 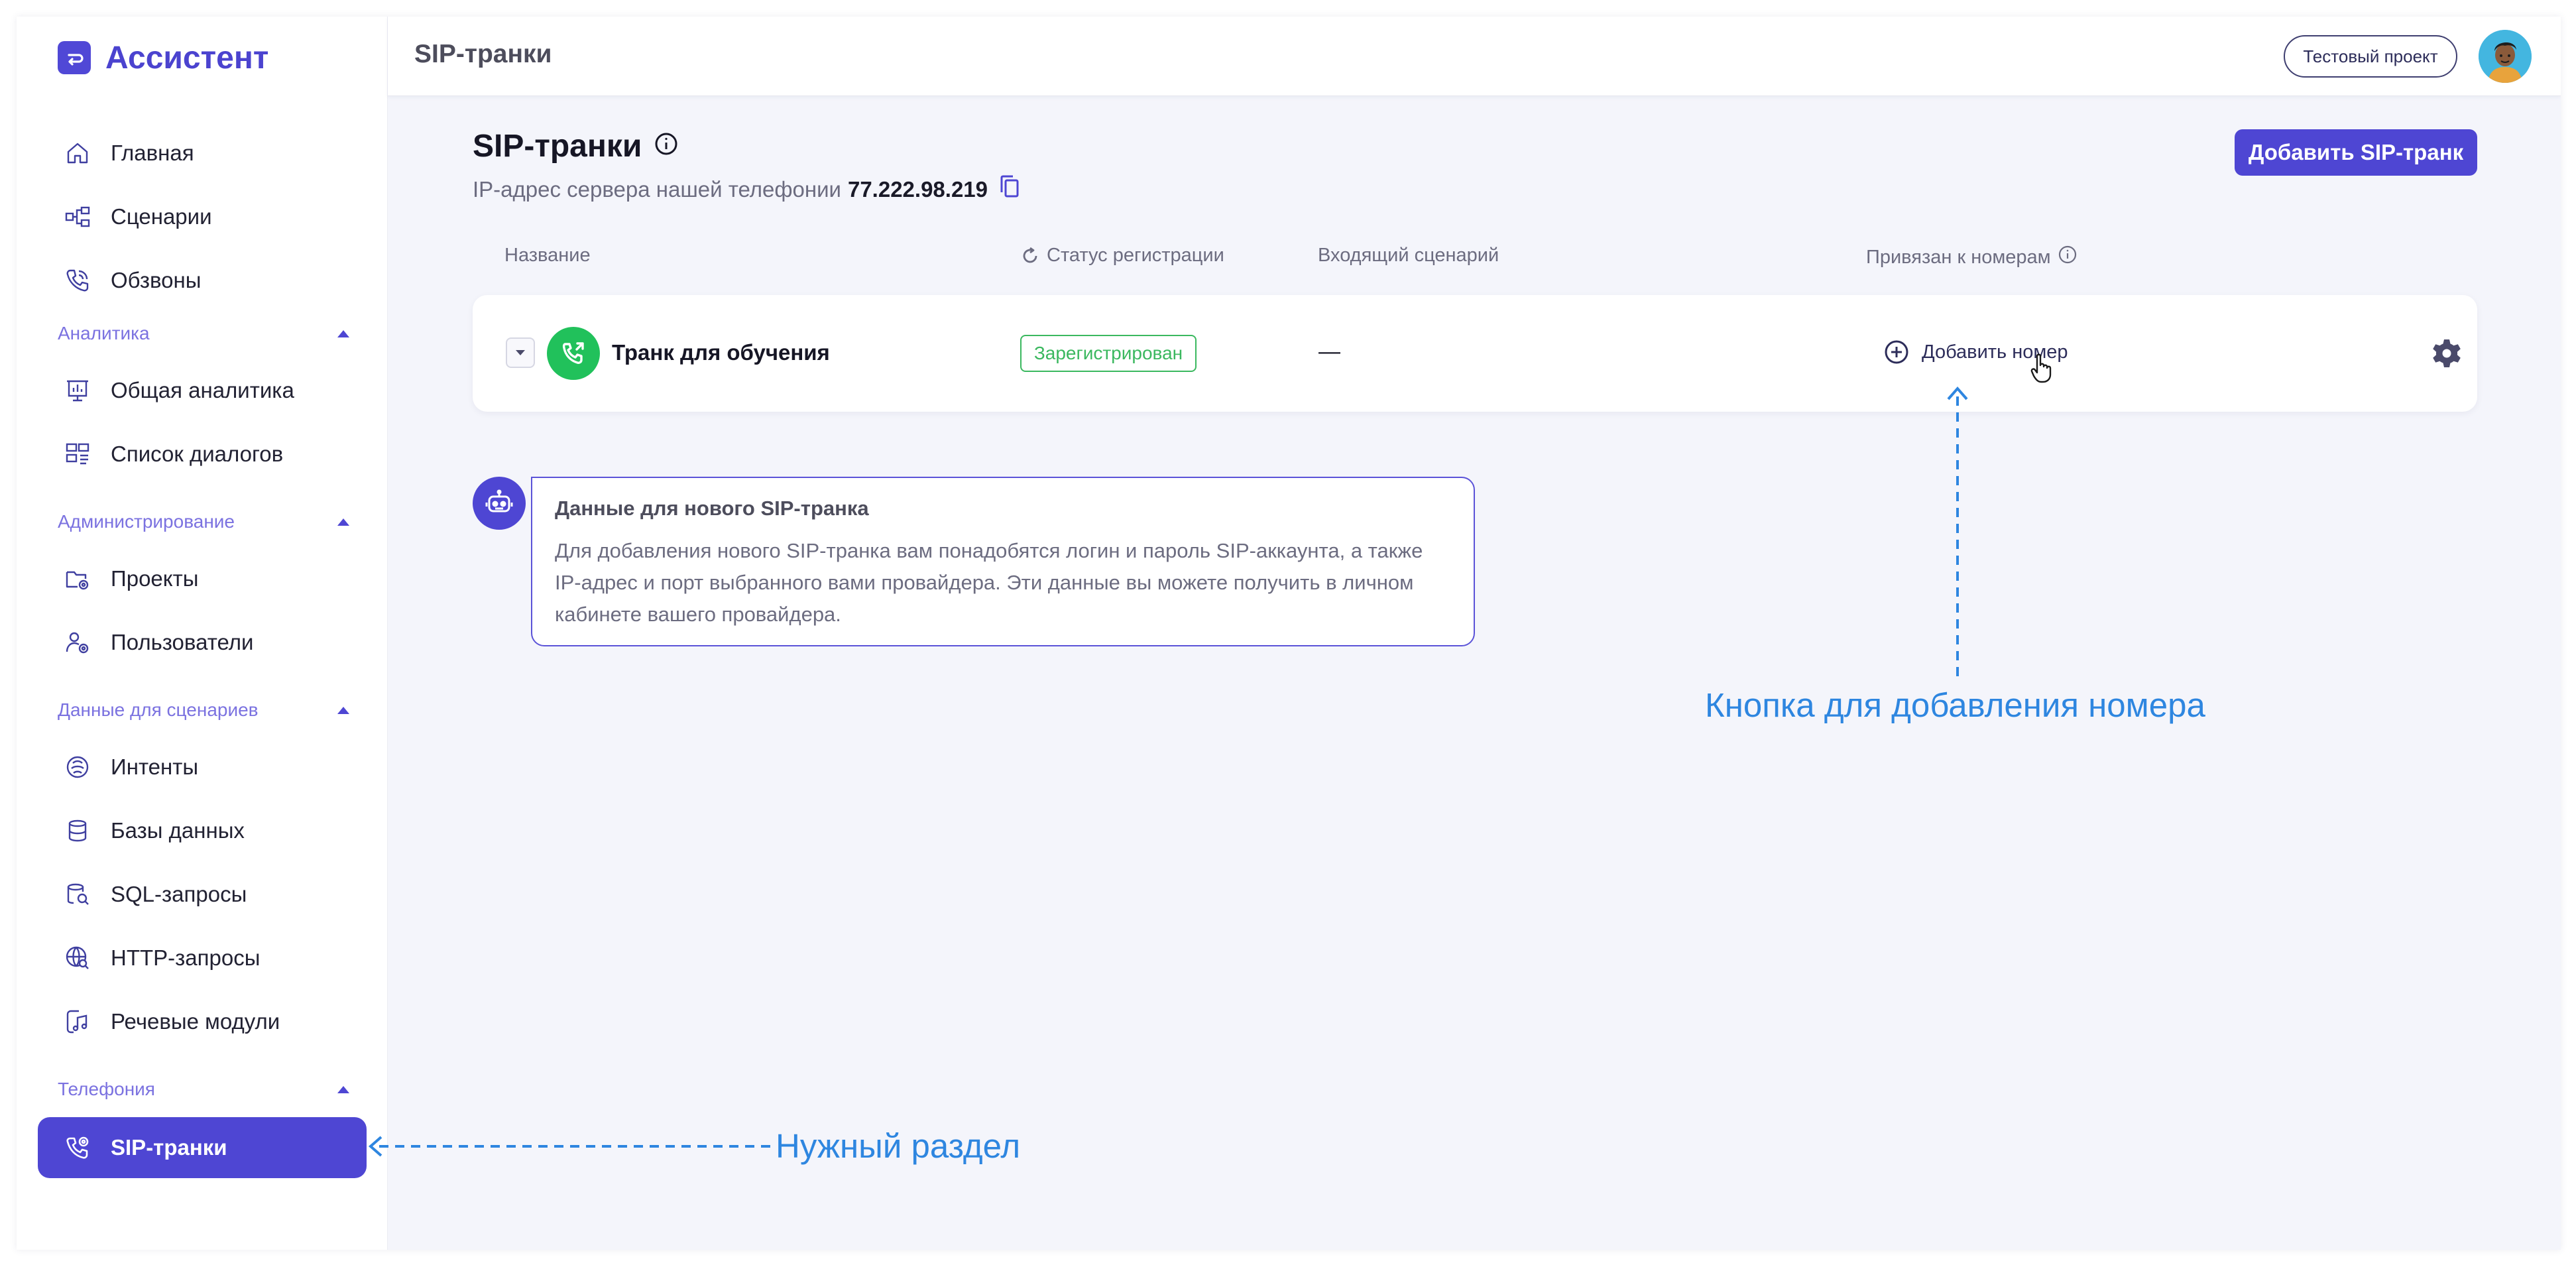 What do you see at coordinates (78, 767) in the screenshot?
I see `intents-icon` at bounding box center [78, 767].